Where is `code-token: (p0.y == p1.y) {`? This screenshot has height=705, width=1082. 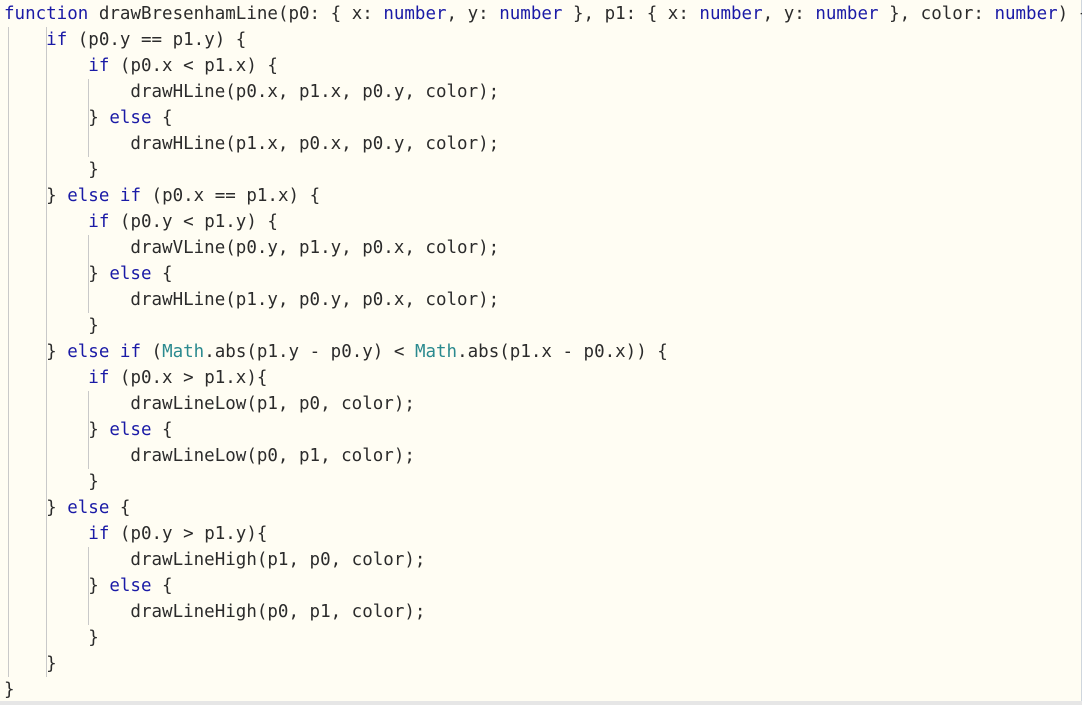 code-token: (p0.y == p1.y) { is located at coordinates (157, 40).